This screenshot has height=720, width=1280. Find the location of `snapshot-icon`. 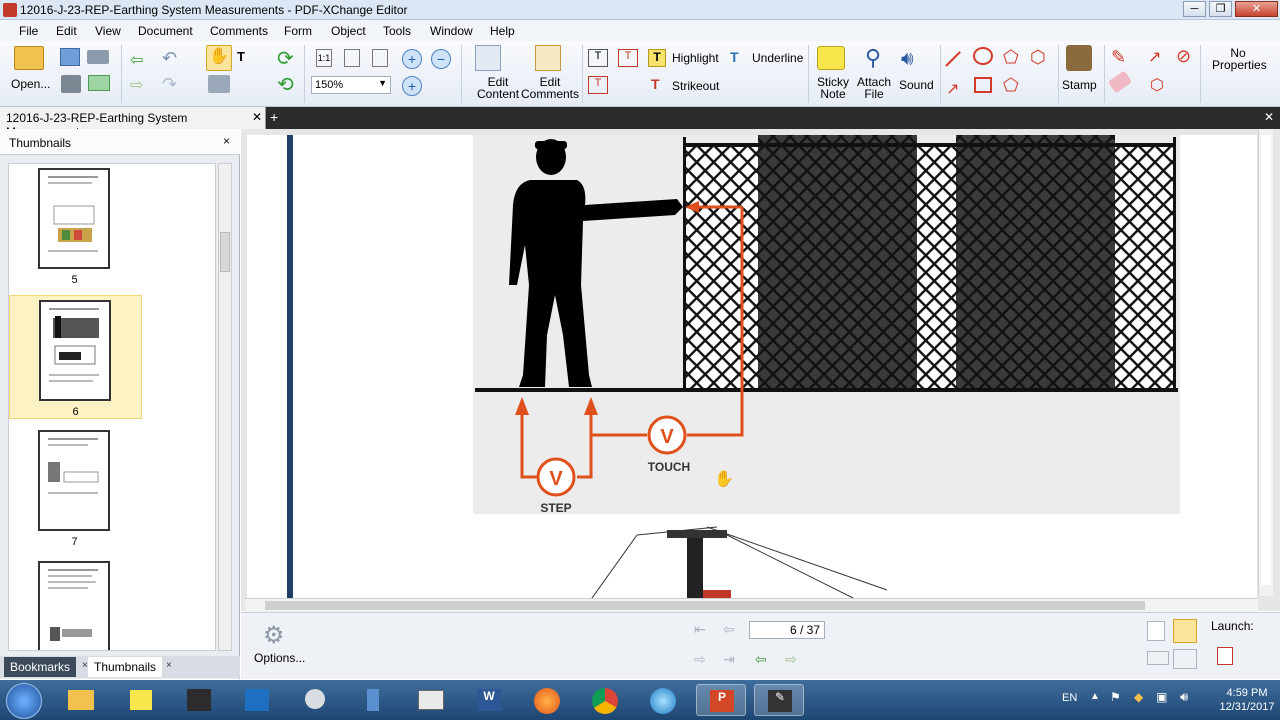

snapshot-icon is located at coordinates (219, 84).